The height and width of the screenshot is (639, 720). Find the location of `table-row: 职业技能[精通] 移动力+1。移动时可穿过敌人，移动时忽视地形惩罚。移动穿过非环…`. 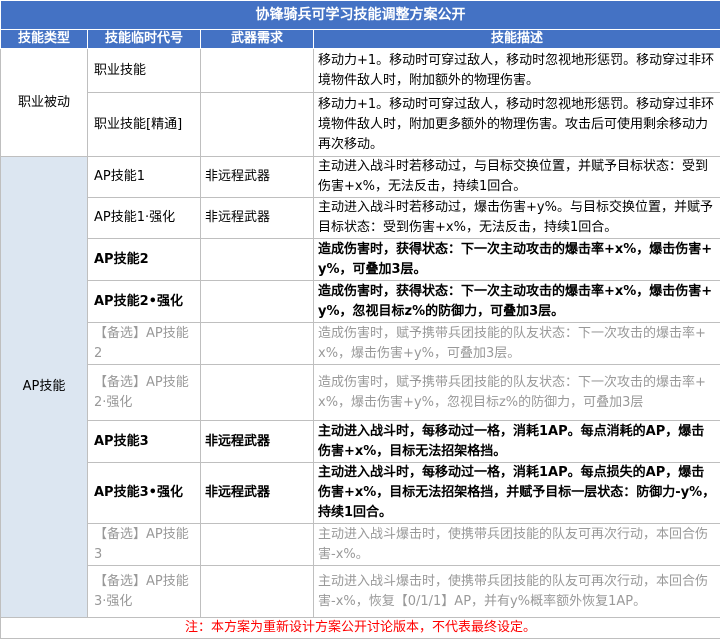

table-row: 职业技能[精通] 移动力+1。移动时可穿过敌人，移动时忽视地形惩罚。移动穿过非环… is located at coordinates (360, 125).